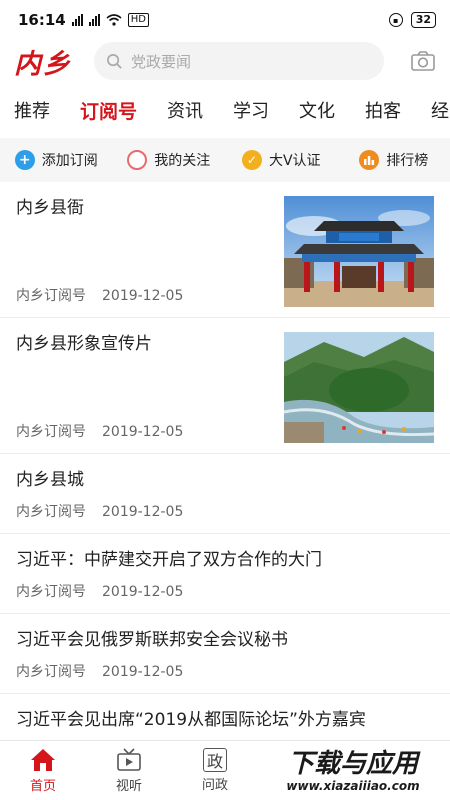  What do you see at coordinates (185, 110) in the screenshot?
I see `tab-news: 资讯` at bounding box center [185, 110].